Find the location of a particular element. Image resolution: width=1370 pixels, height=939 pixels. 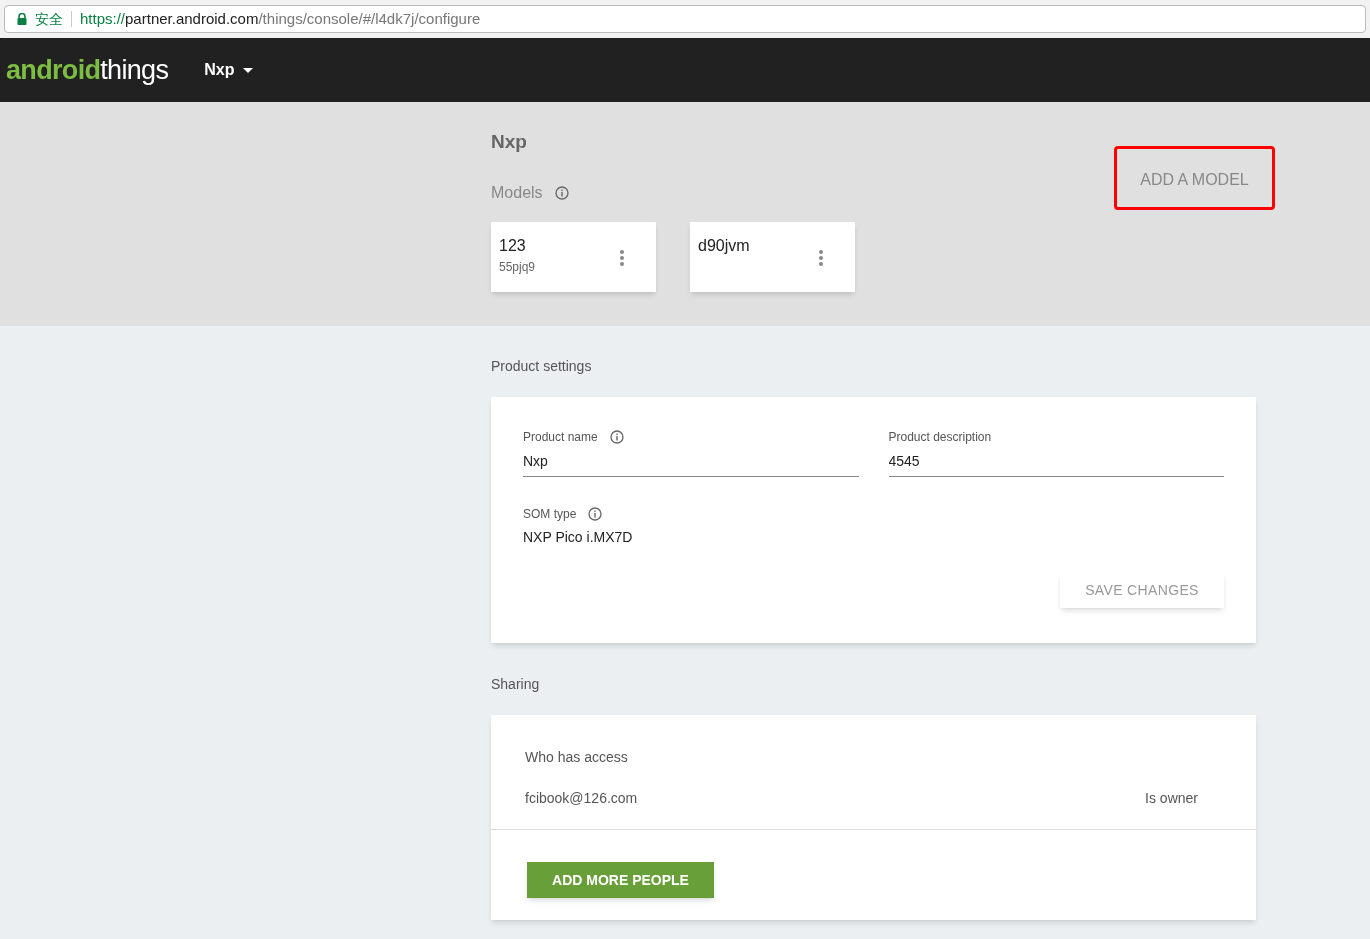

person-role: Is owner is located at coordinates (1171, 798).